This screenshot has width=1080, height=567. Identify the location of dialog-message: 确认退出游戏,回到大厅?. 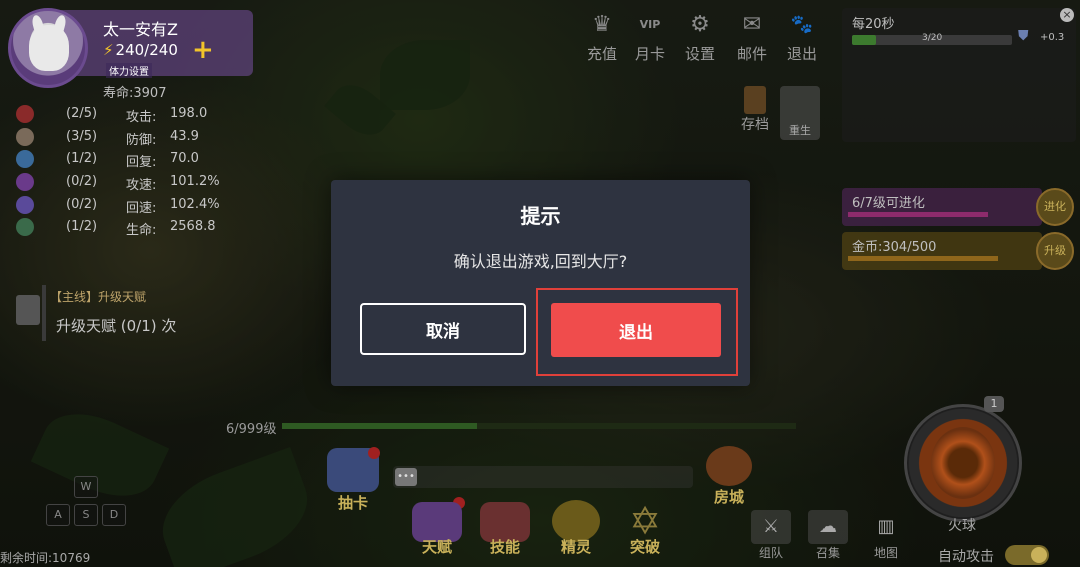
(540, 261).